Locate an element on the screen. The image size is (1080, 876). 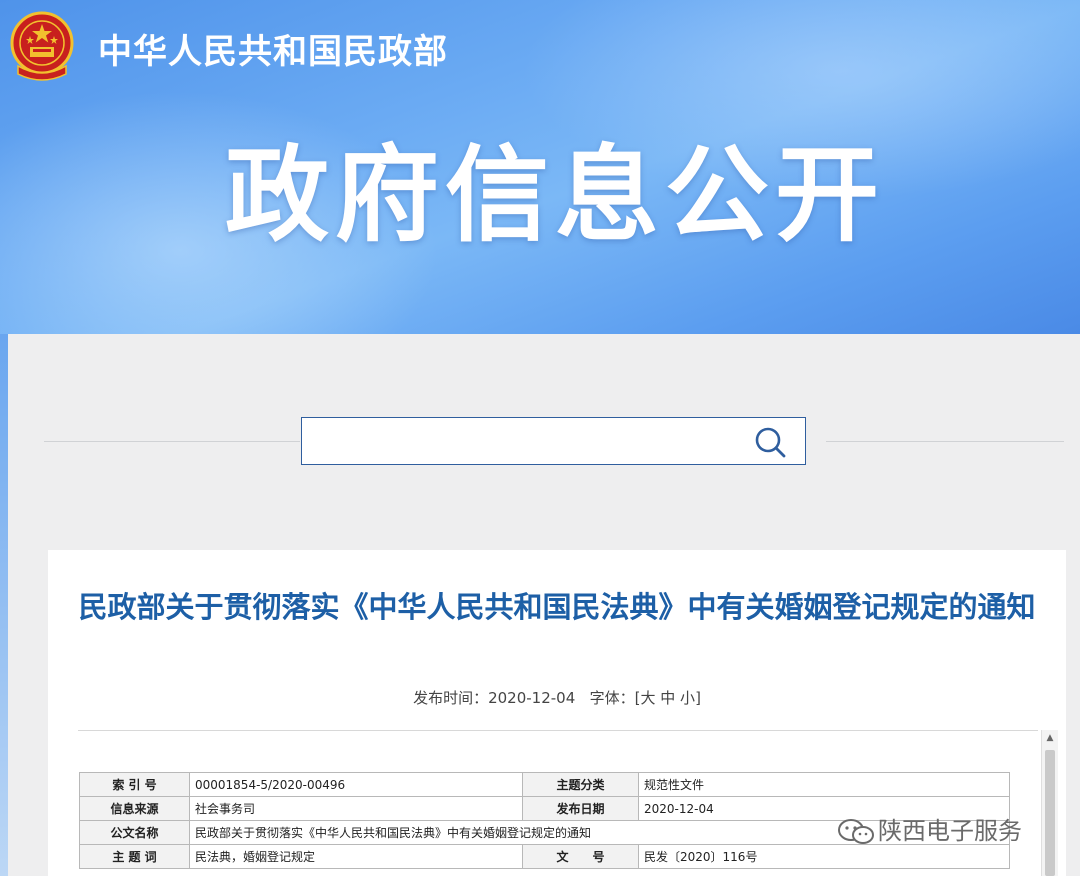
scrollbar: ▲ is located at coordinates (1049, 803).